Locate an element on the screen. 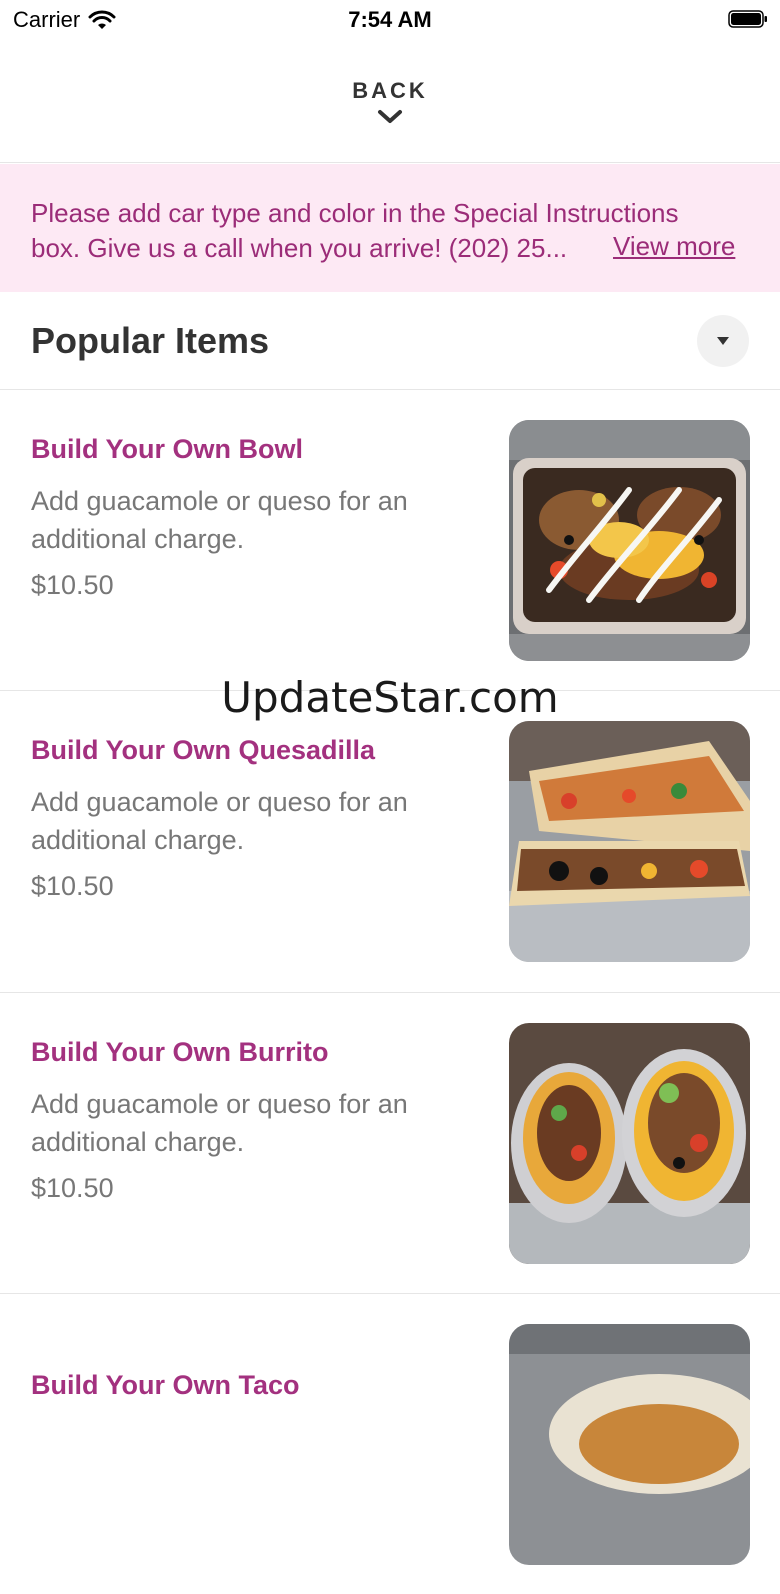 This screenshot has height=1594, width=780. item-name: Build Your Own Bowl is located at coordinates (167, 449).